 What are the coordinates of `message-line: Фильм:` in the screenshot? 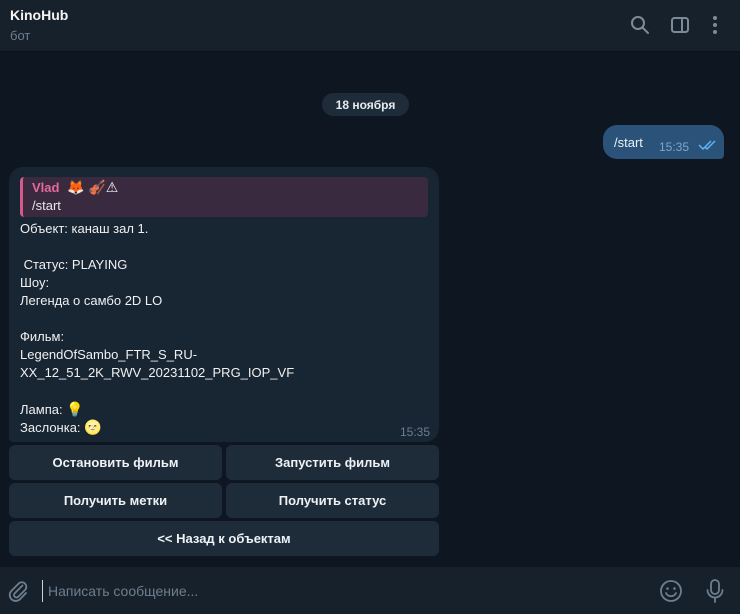 It's located at (42, 336).